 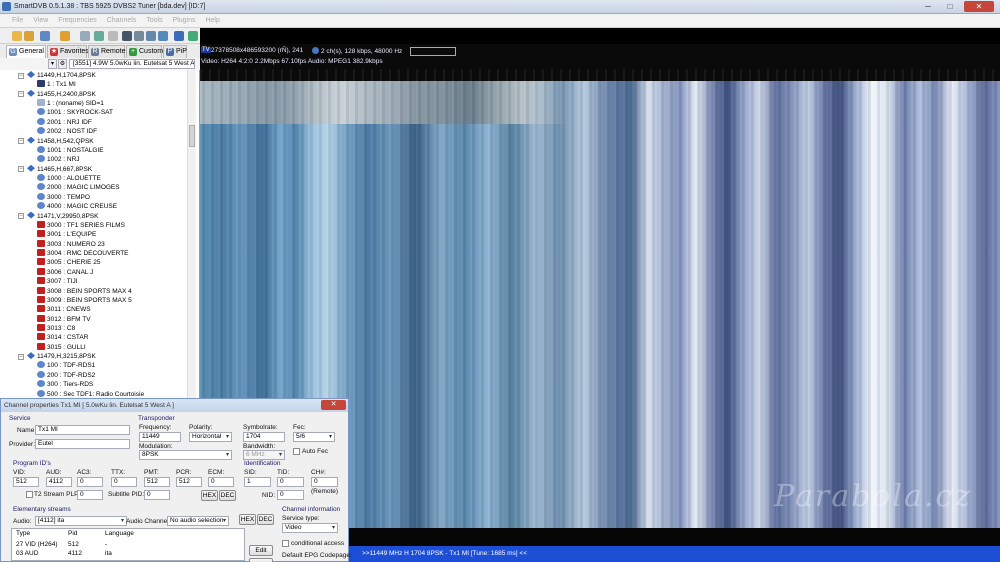 What do you see at coordinates (209, 495) in the screenshot?
I see `hex-button: HEX` at bounding box center [209, 495].